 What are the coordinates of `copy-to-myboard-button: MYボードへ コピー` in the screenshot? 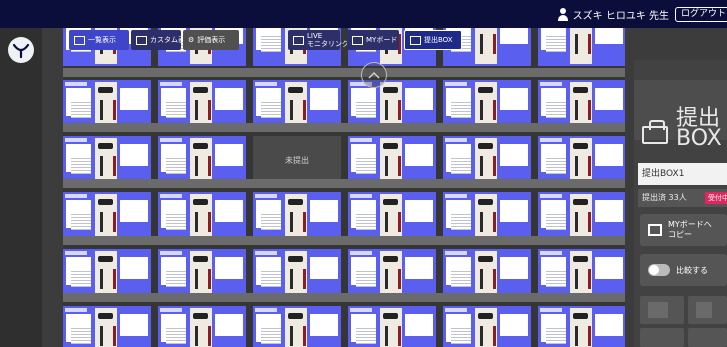 It's located at (683, 230).